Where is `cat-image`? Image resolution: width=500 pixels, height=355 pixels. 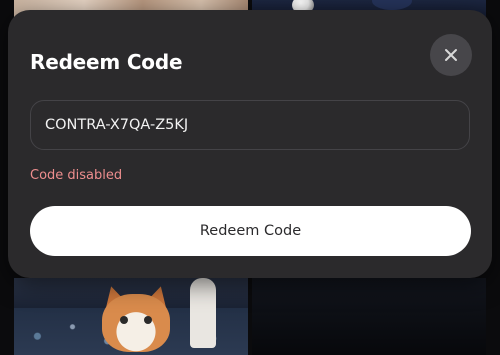 cat-image is located at coordinates (138, 319).